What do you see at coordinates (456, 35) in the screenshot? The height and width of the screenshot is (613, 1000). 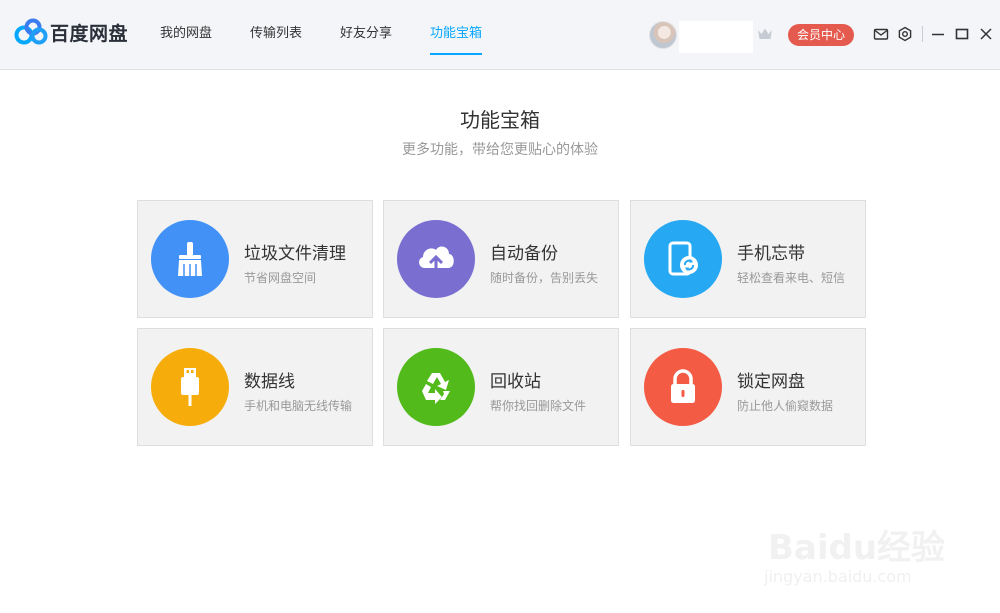 I see `tab-toolbox: 功能宝箱` at bounding box center [456, 35].